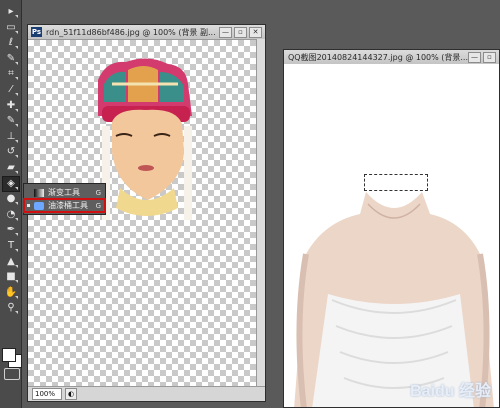  I want to click on crop-tool: ⌗, so click(11, 74).